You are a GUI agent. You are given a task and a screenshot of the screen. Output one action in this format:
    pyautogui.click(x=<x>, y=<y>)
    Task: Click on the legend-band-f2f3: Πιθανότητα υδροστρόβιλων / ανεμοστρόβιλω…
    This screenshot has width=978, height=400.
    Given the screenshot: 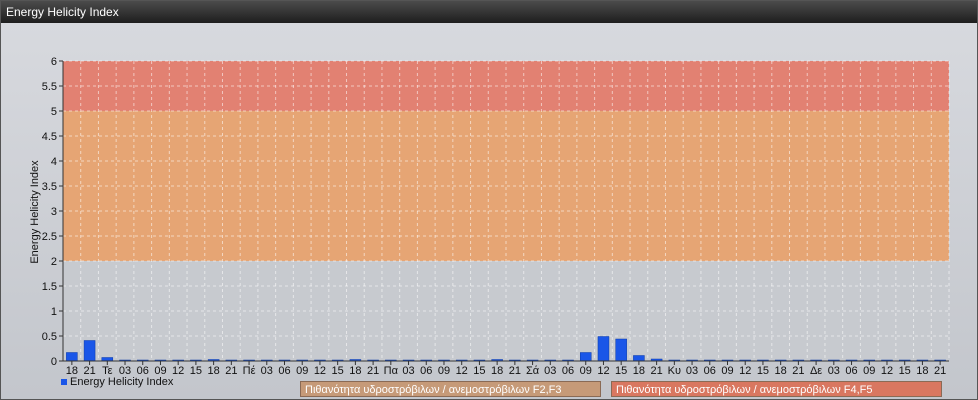 What is the action you would take?
    pyautogui.click(x=450, y=389)
    